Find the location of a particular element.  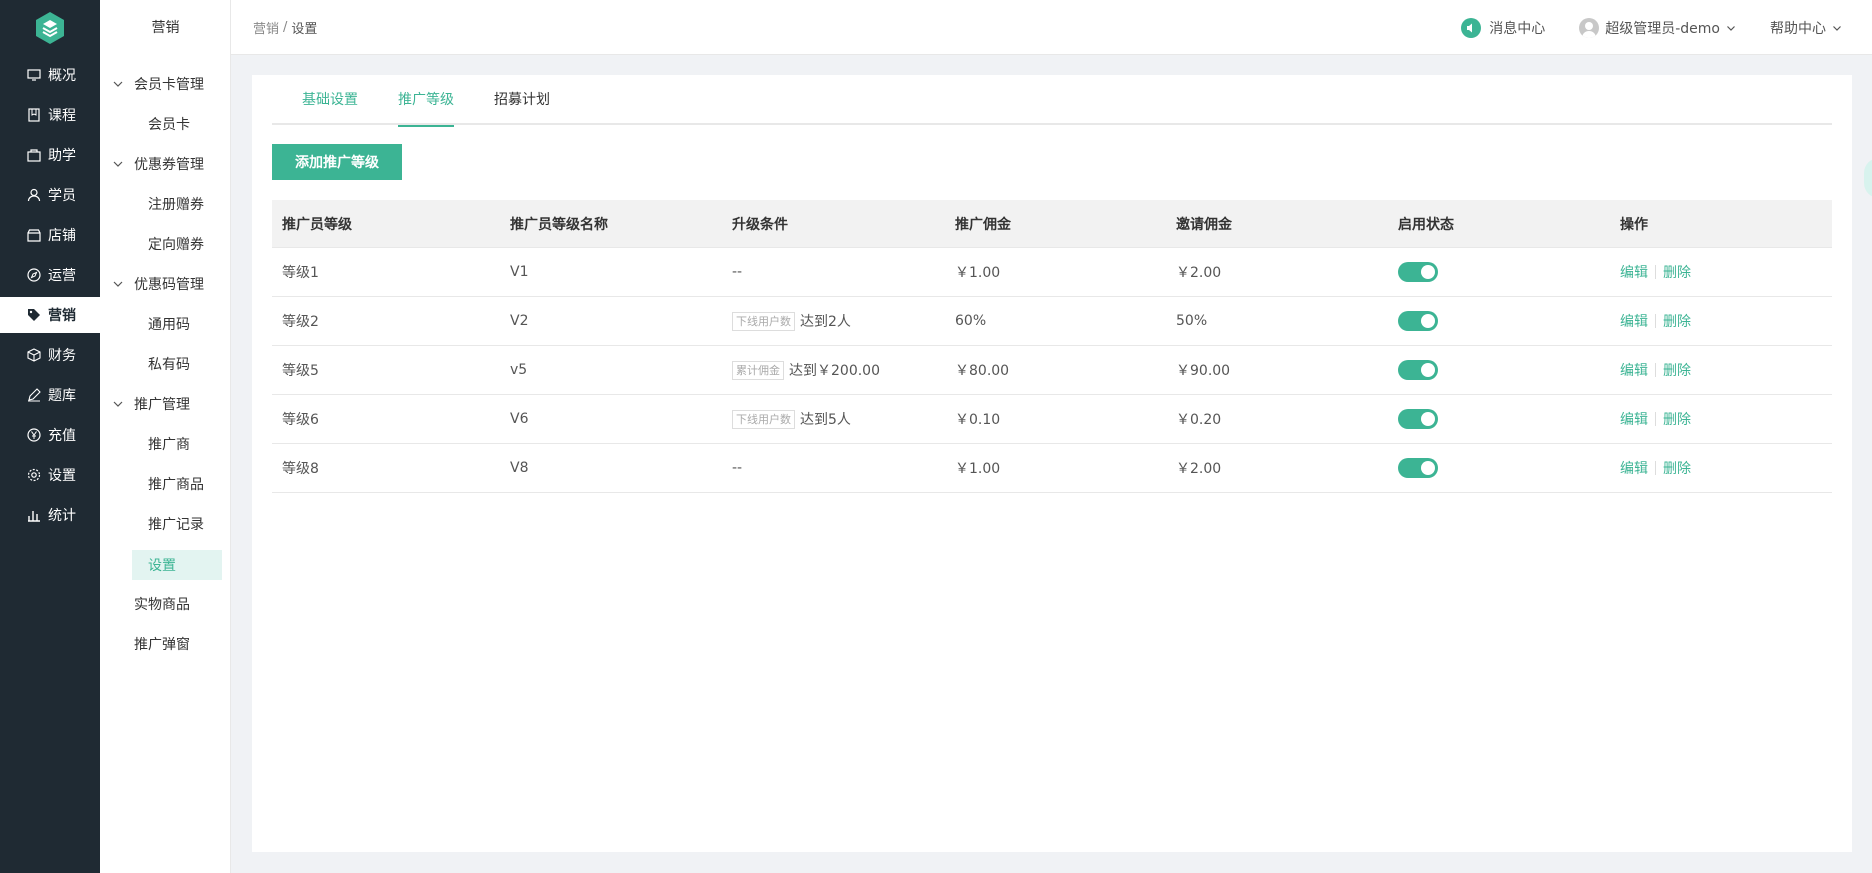

column-header: 邀请佣金 is located at coordinates (1204, 224).